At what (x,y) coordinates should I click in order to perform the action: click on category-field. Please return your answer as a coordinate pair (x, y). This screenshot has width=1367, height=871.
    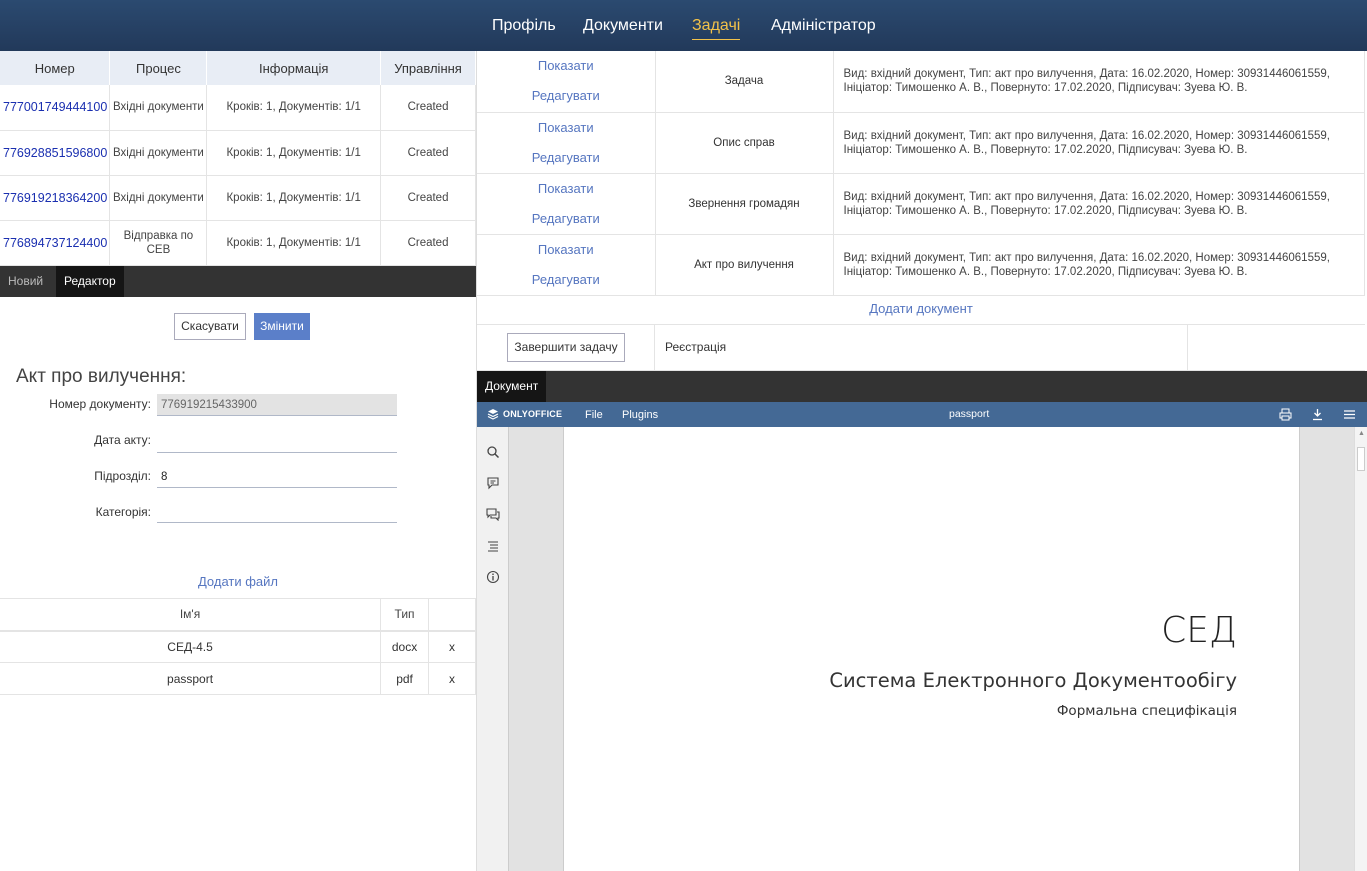
    Looking at the image, I should click on (277, 512).